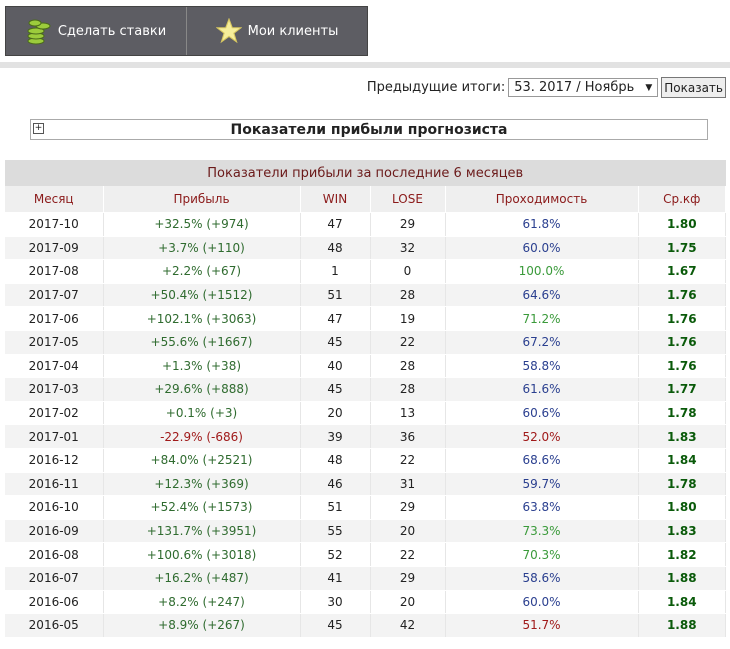 The width and height of the screenshot is (730, 649). I want to click on win-cell: 55, so click(335, 531).